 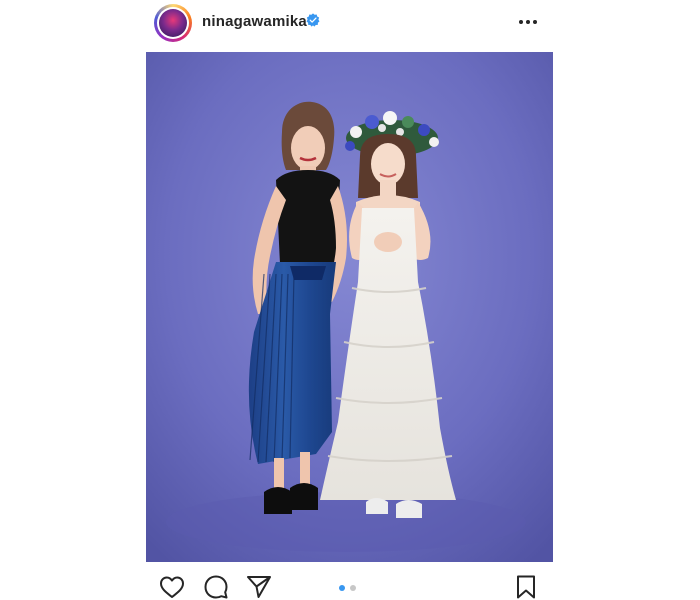 I want to click on carousel-indicator, so click(x=351, y=589).